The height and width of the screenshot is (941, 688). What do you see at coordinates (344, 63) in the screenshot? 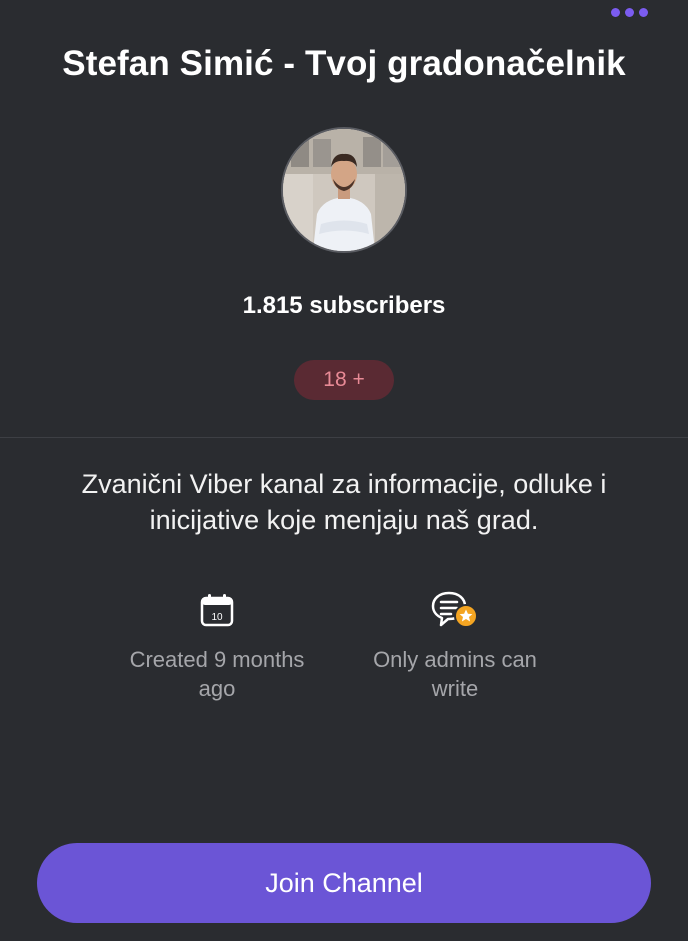
I see `channel-title: Stefan Simić - Tvoj gradonačelnik` at bounding box center [344, 63].